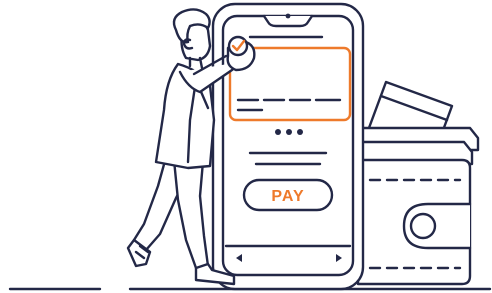 Image resolution: width=492 pixels, height=293 pixels. What do you see at coordinates (238, 46) in the screenshot?
I see `checkmark-icon` at bounding box center [238, 46].